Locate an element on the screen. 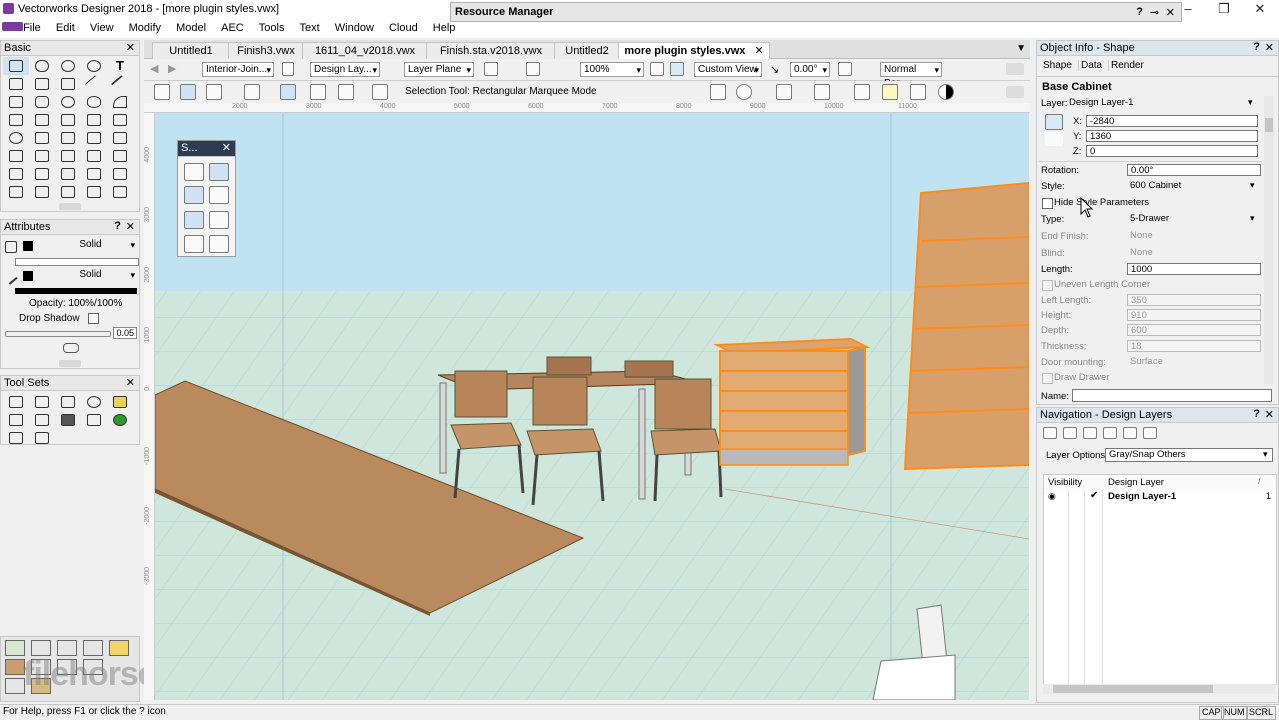  new-layer-icon is located at coordinates (1050, 433).